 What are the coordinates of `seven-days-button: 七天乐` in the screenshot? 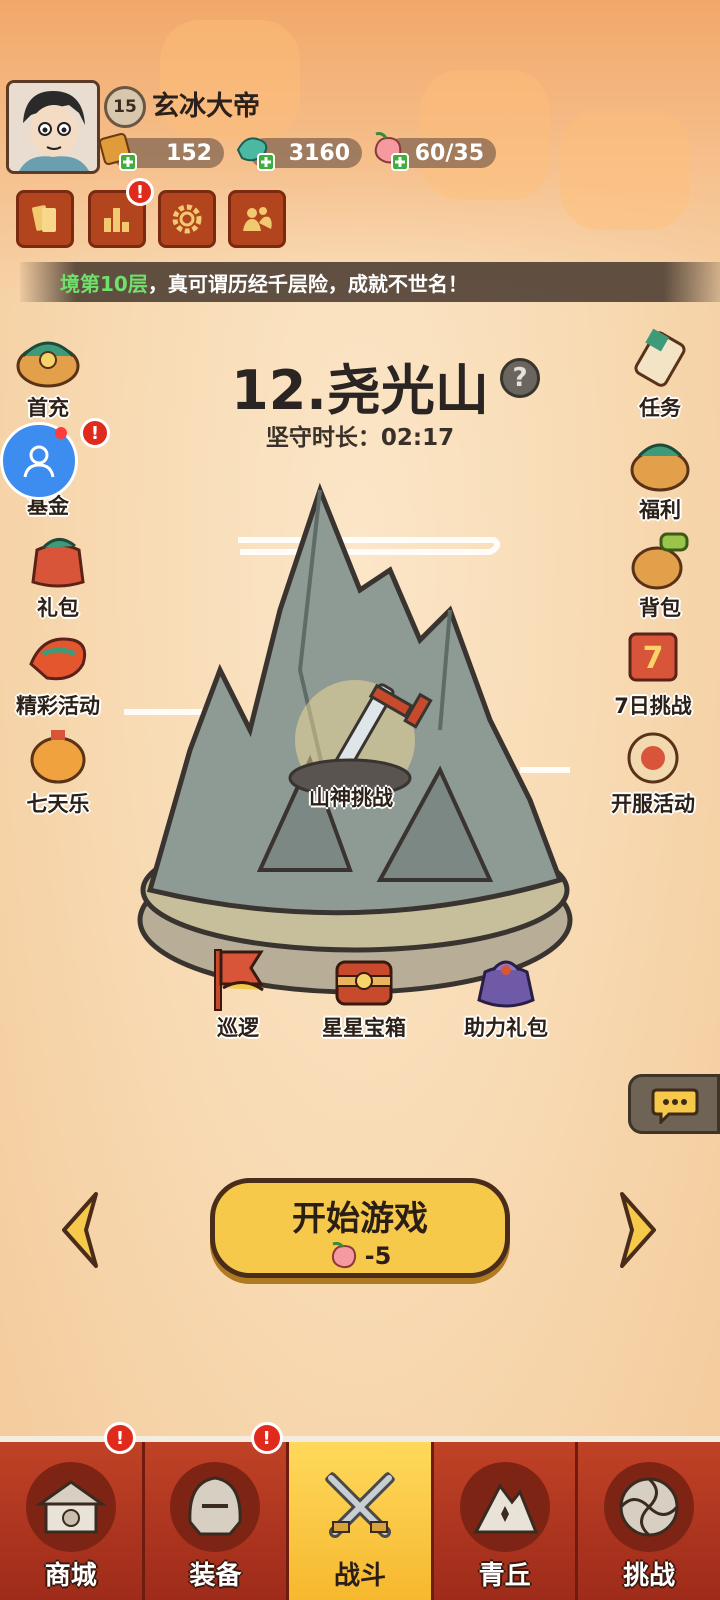 It's located at (58, 770).